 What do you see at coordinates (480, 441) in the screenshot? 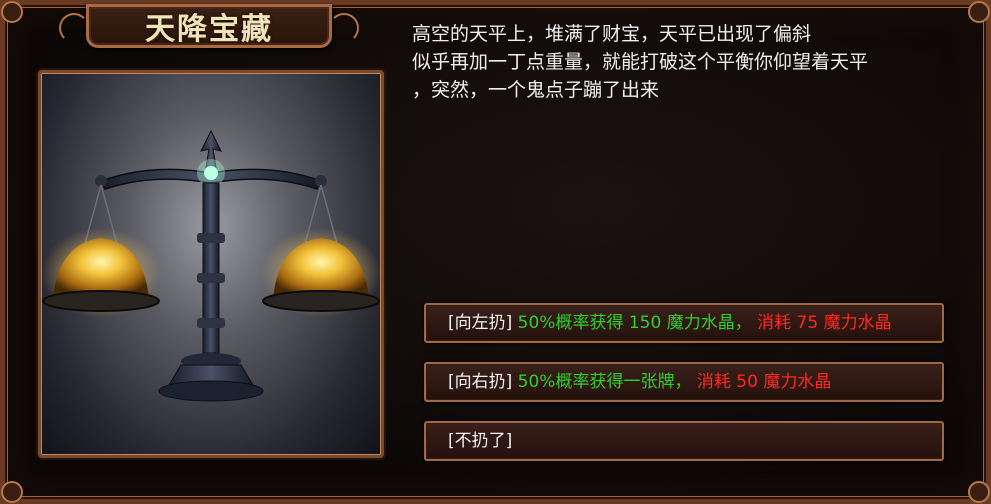
I see `option-label: [不扔了]` at bounding box center [480, 441].